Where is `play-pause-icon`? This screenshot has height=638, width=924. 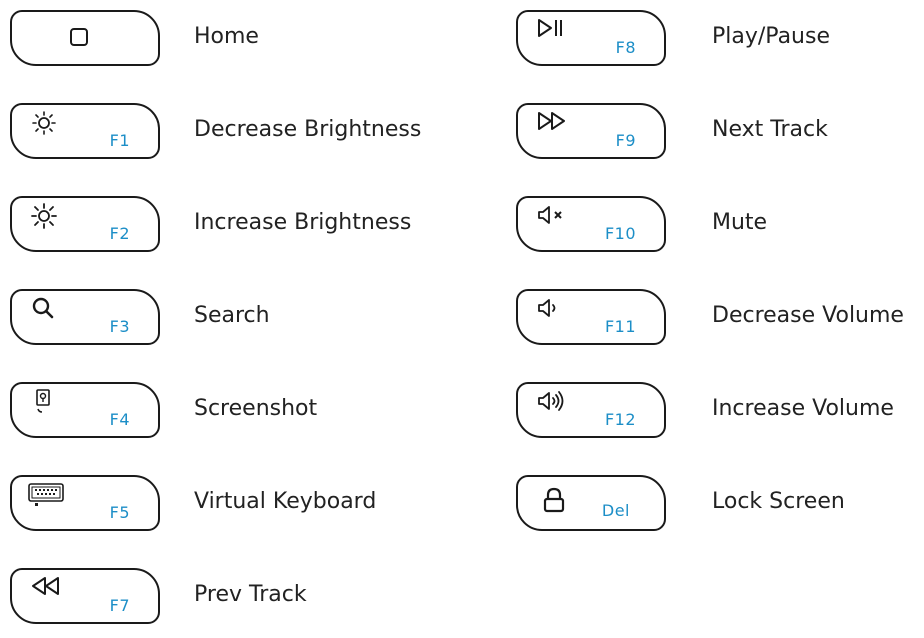 play-pause-icon is located at coordinates (552, 30).